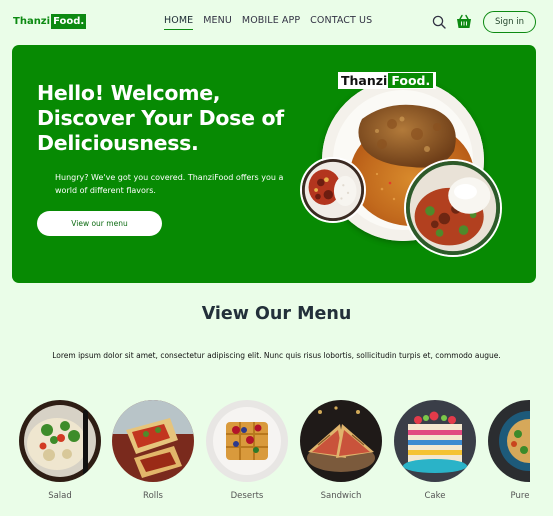  Describe the element at coordinates (32, 21) in the screenshot. I see `logo-text-thanzi: Thanzi` at that location.